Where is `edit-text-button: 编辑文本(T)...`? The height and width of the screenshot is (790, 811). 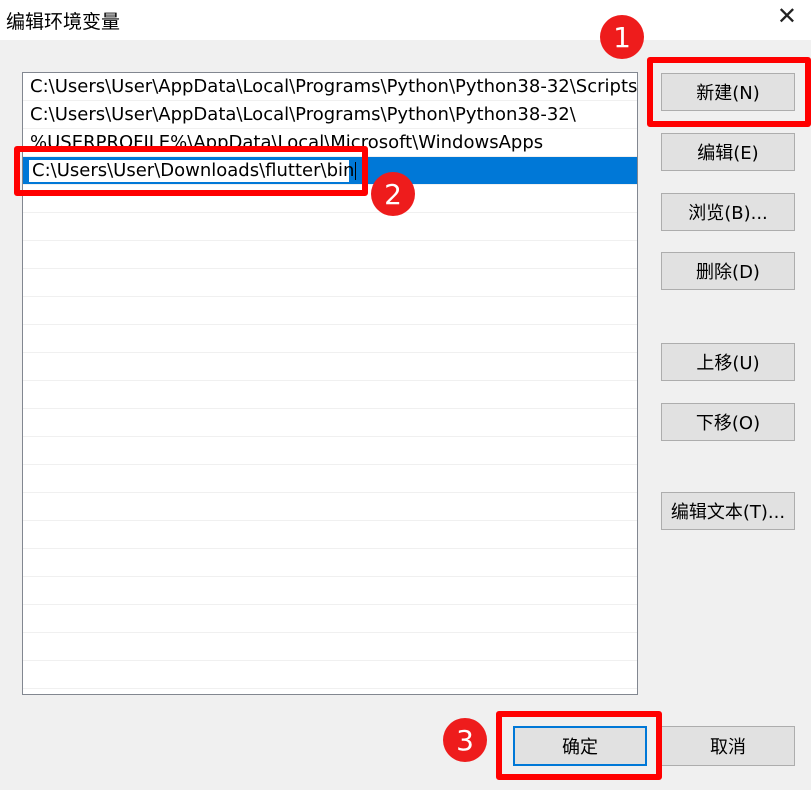 edit-text-button: 编辑文本(T)... is located at coordinates (728, 511).